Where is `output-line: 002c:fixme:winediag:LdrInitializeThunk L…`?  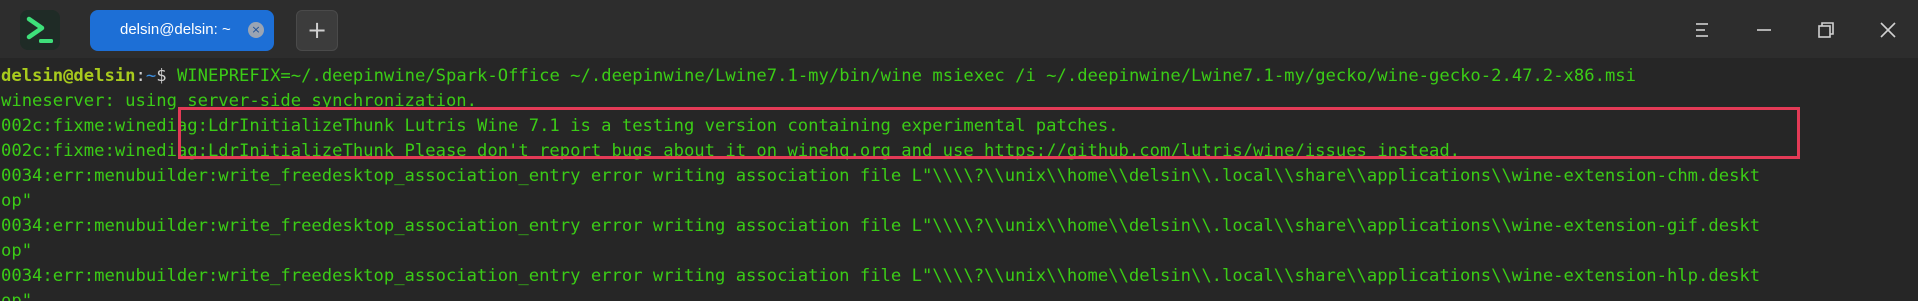
output-line: 002c:fixme:winediag:LdrInitializeThunk L… is located at coordinates (560, 126).